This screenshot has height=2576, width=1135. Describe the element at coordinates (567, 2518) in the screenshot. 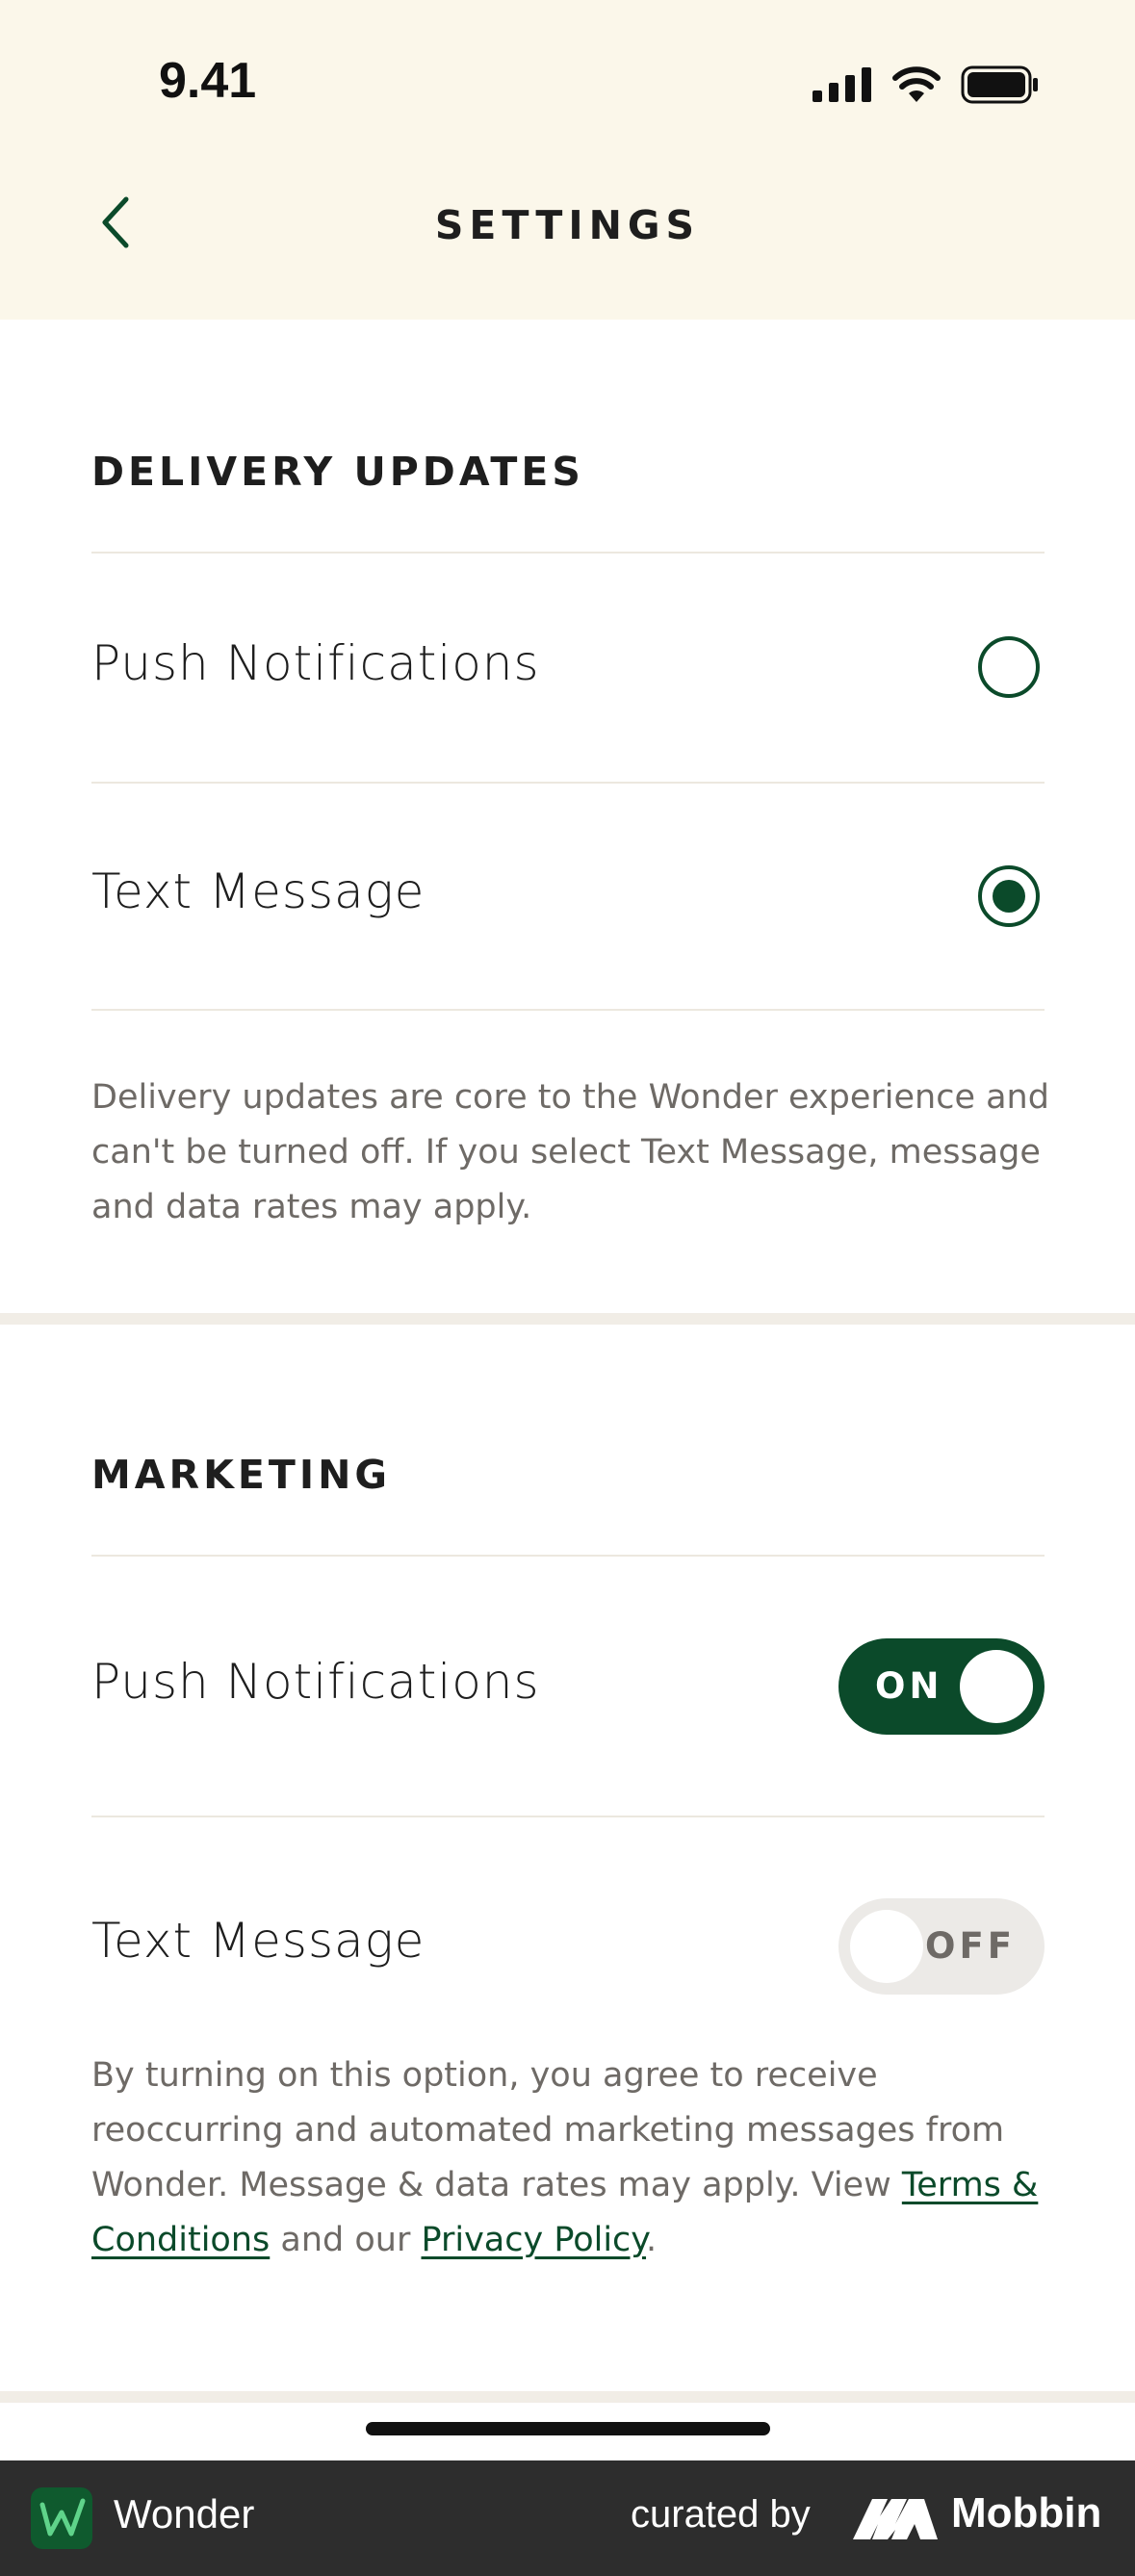

I see `footer-bar: Wonder curated by Mobbin` at that location.